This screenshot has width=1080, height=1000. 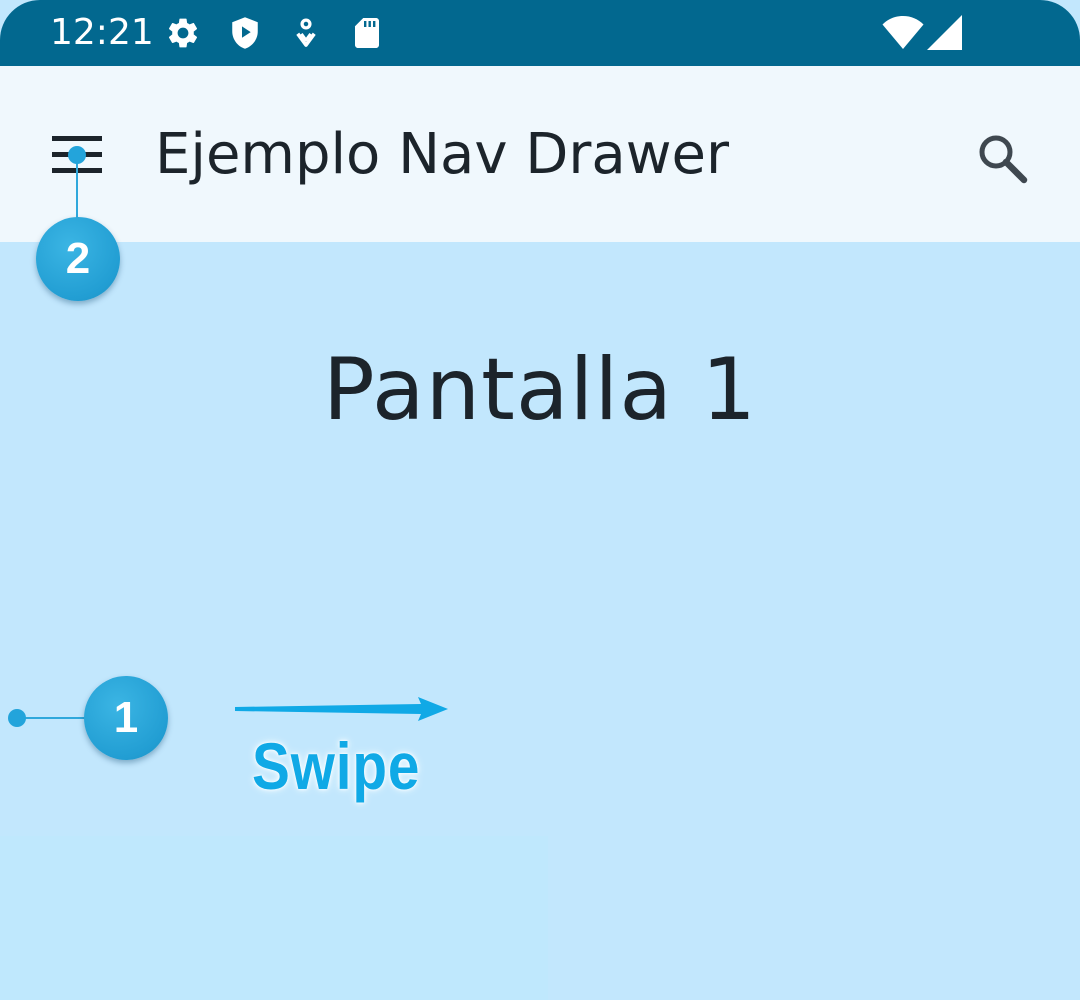 What do you see at coordinates (903, 32) in the screenshot?
I see `wifi-icon` at bounding box center [903, 32].